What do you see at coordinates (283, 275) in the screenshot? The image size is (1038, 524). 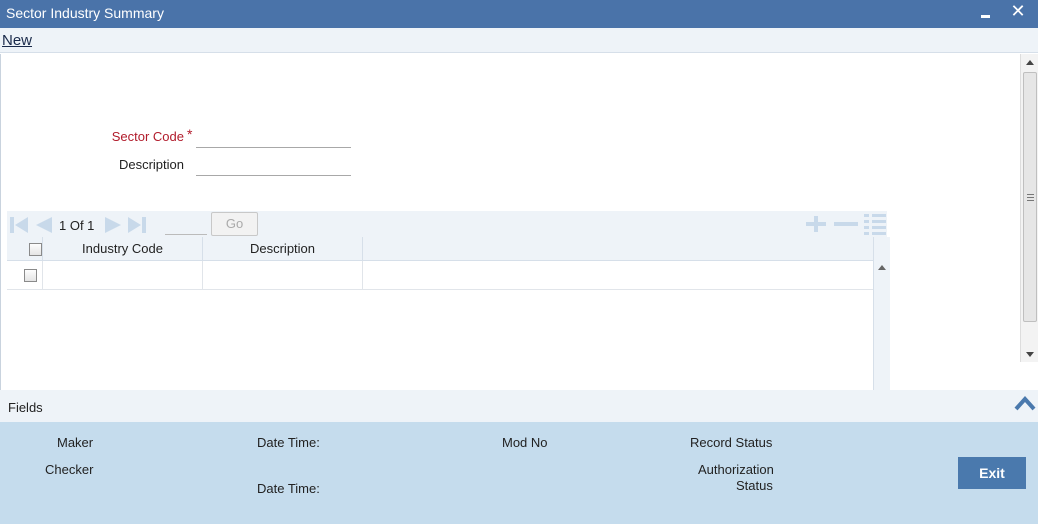 I see `description-cell` at bounding box center [283, 275].